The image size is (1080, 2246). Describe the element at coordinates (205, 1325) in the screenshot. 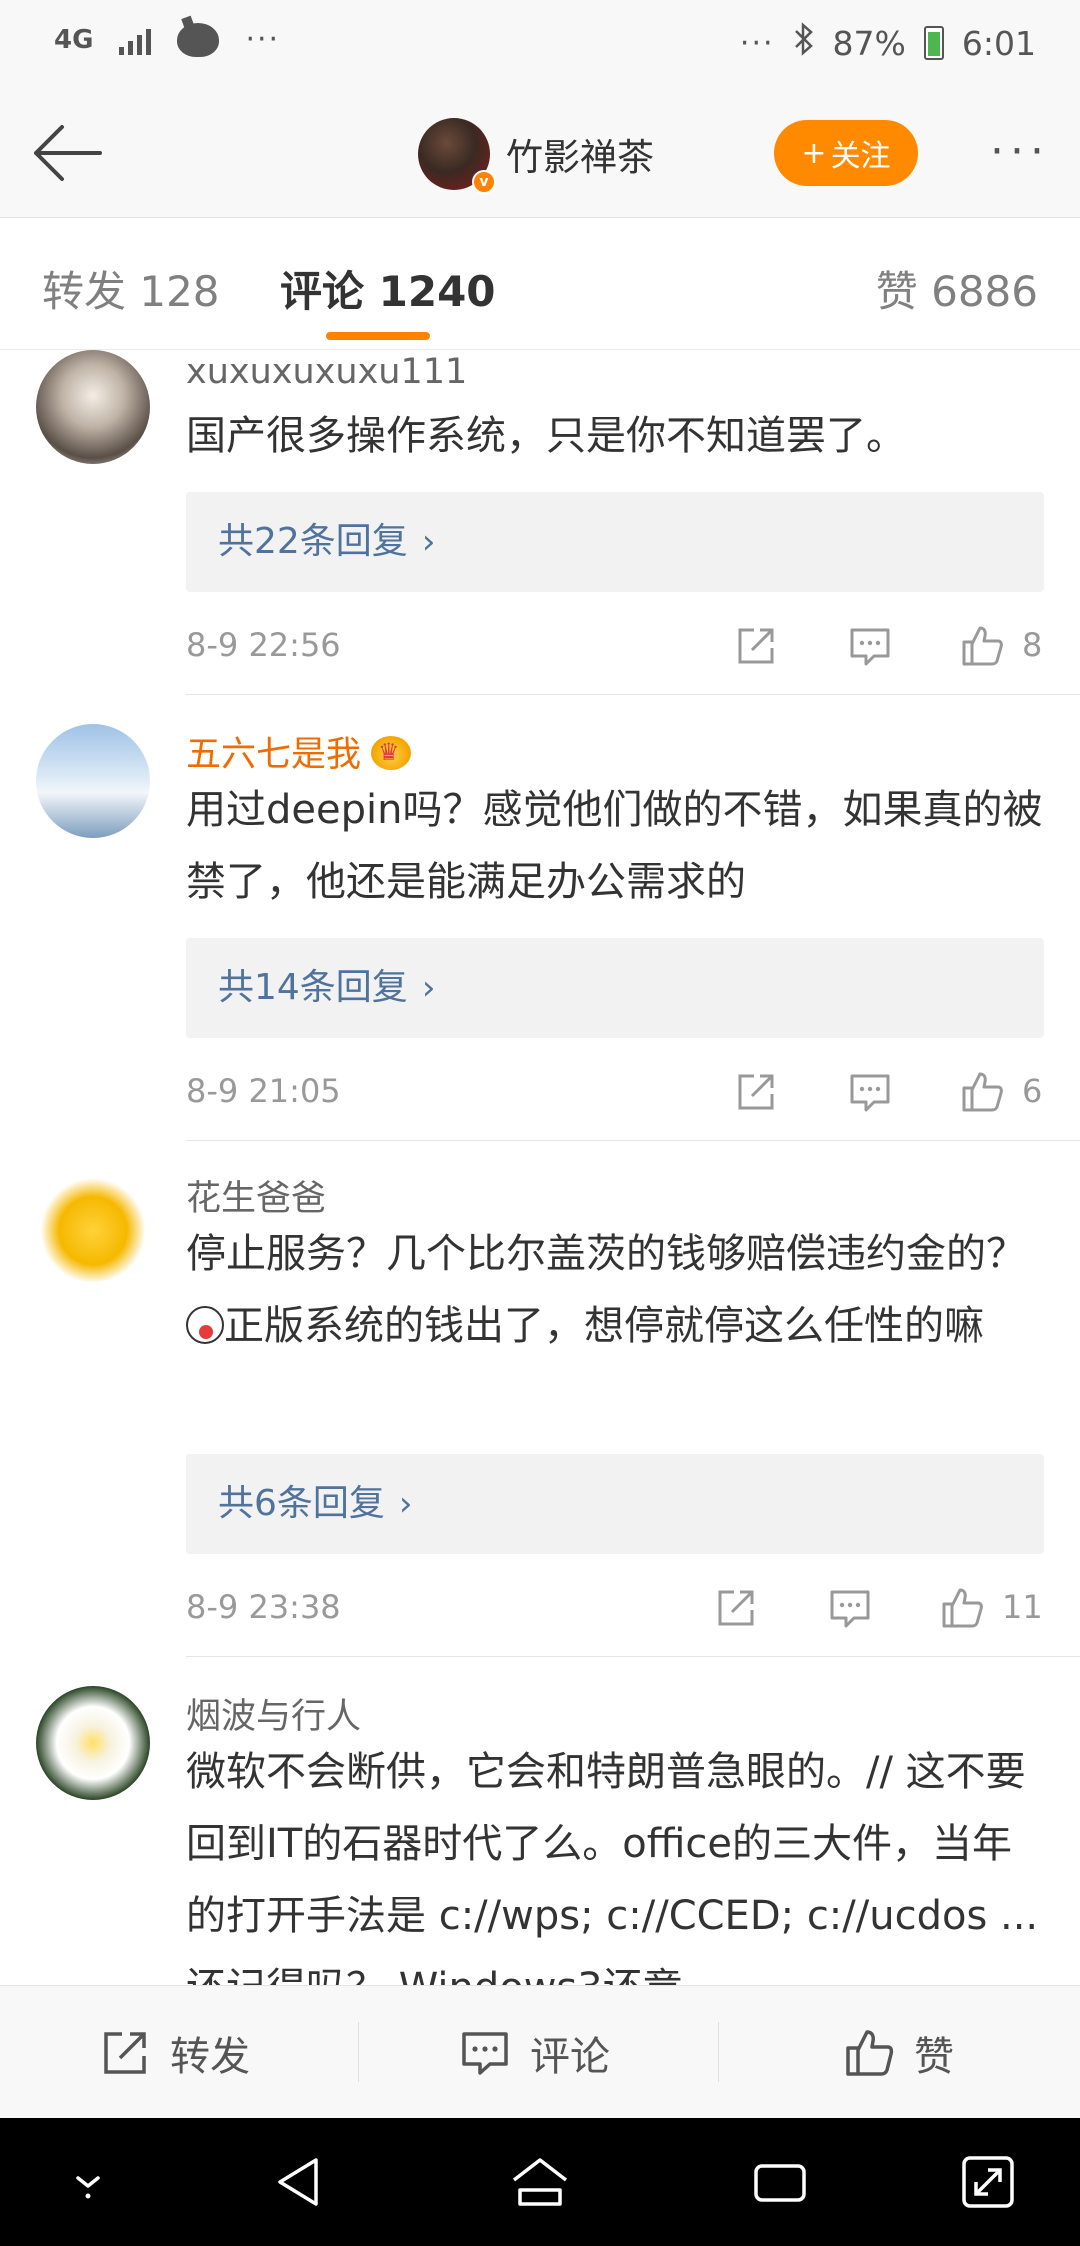

I see `emoji-face-icon` at that location.